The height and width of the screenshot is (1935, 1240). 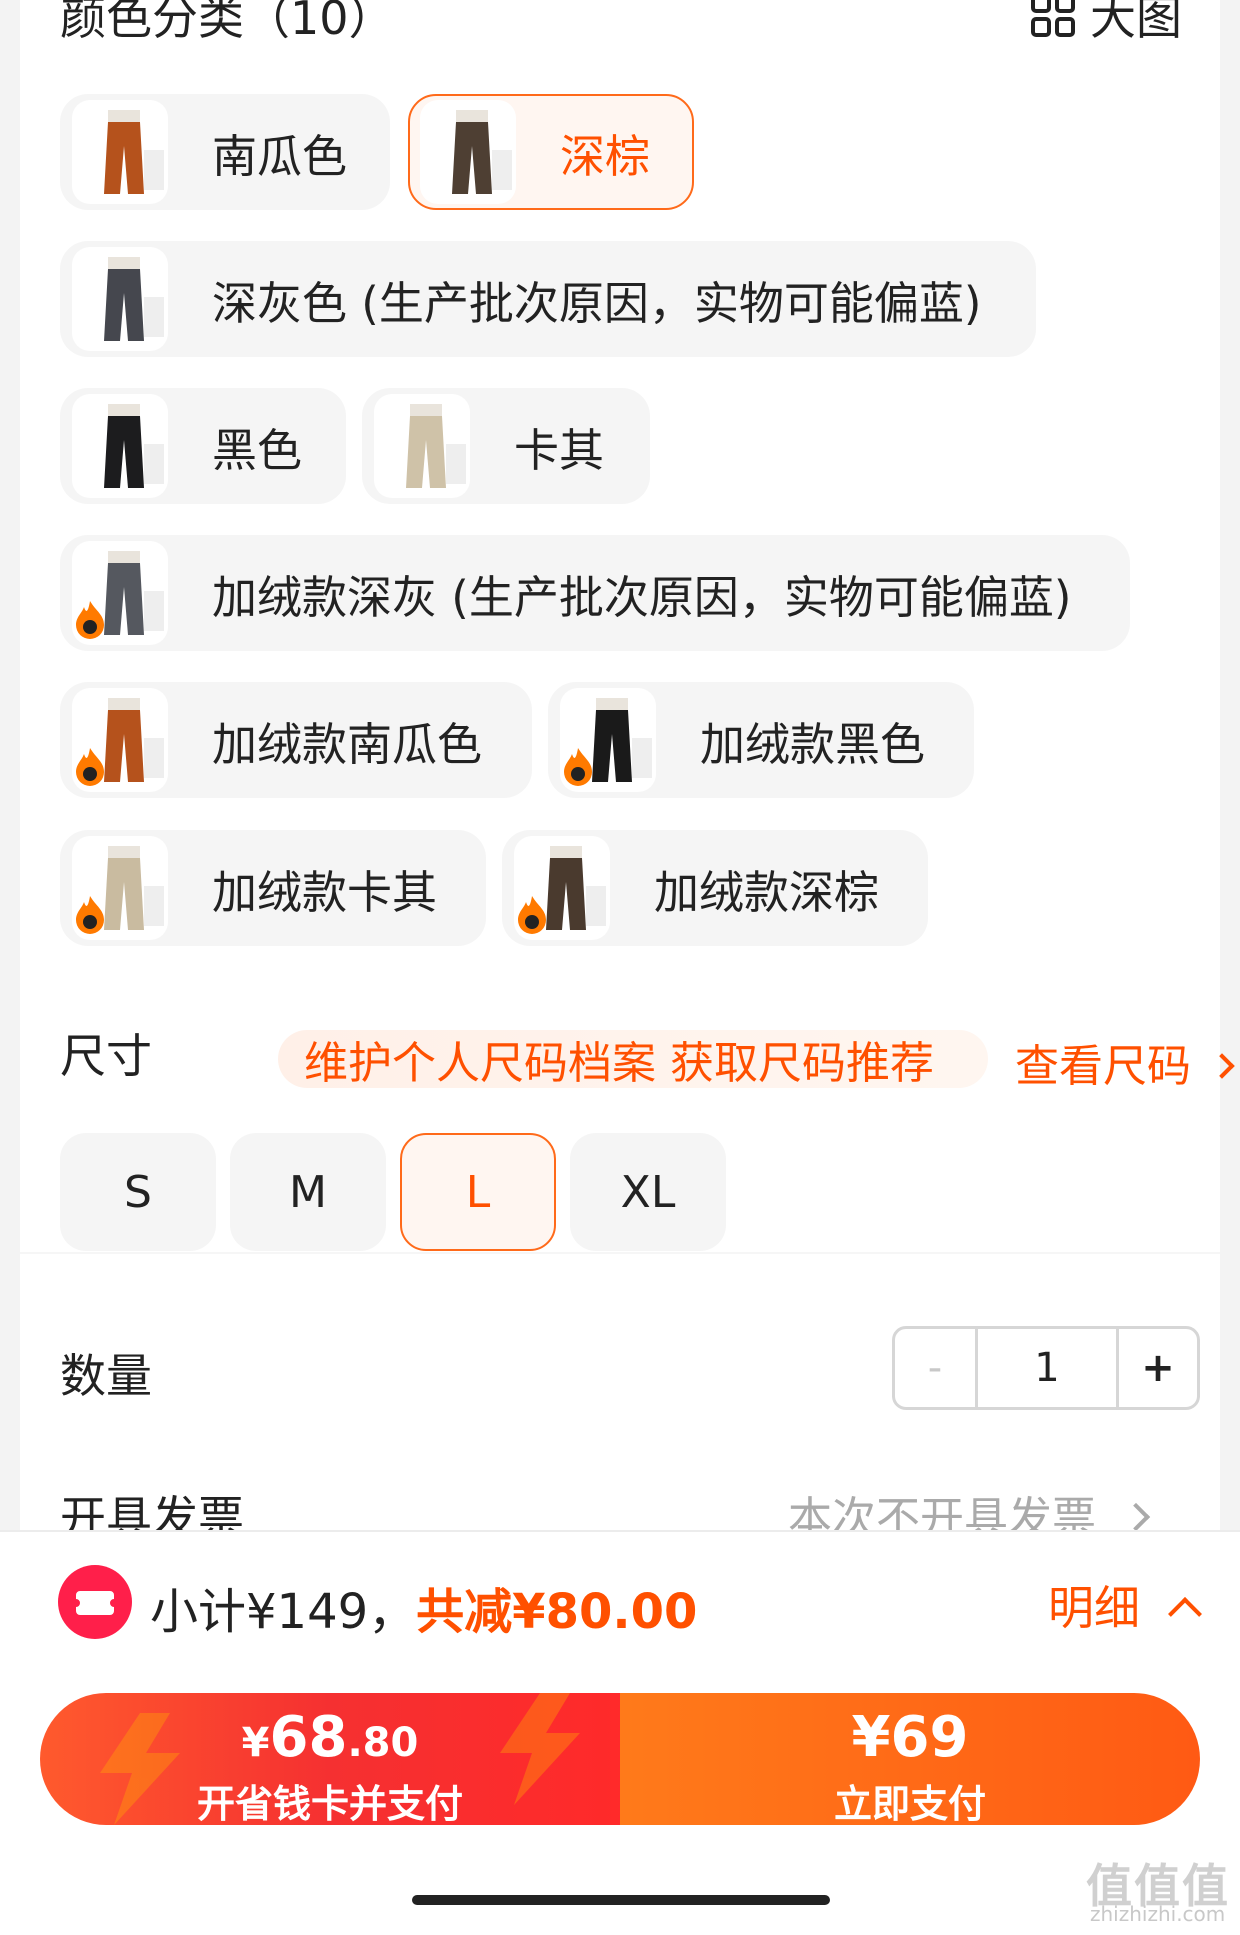 What do you see at coordinates (329, 1803) in the screenshot?
I see `savings-card-label: 开省钱卡并支付` at bounding box center [329, 1803].